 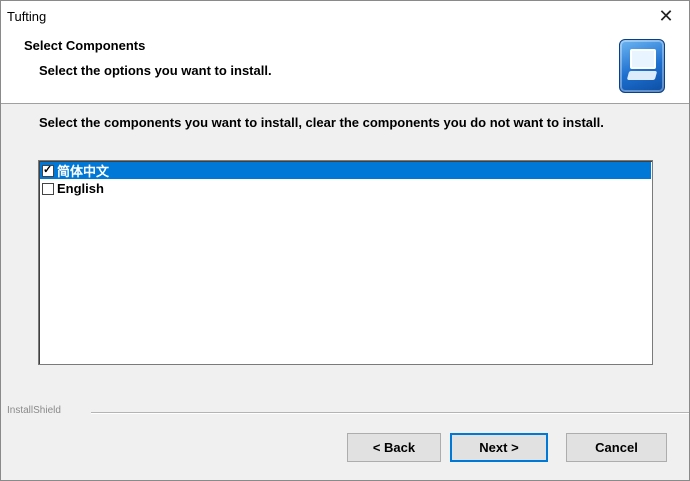 What do you see at coordinates (85, 45) in the screenshot?
I see `page-title: Select Components` at bounding box center [85, 45].